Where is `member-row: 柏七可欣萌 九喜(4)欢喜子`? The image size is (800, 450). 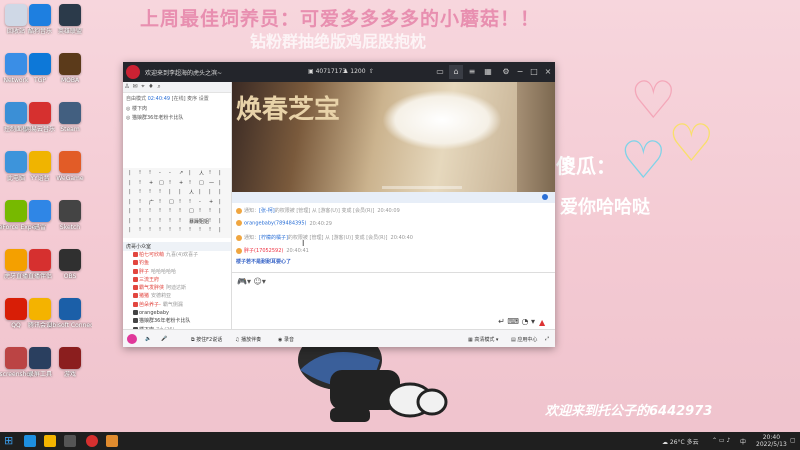
member-row: 柏七可欣萌 九喜(4)欢喜子 is located at coordinates (177, 255).